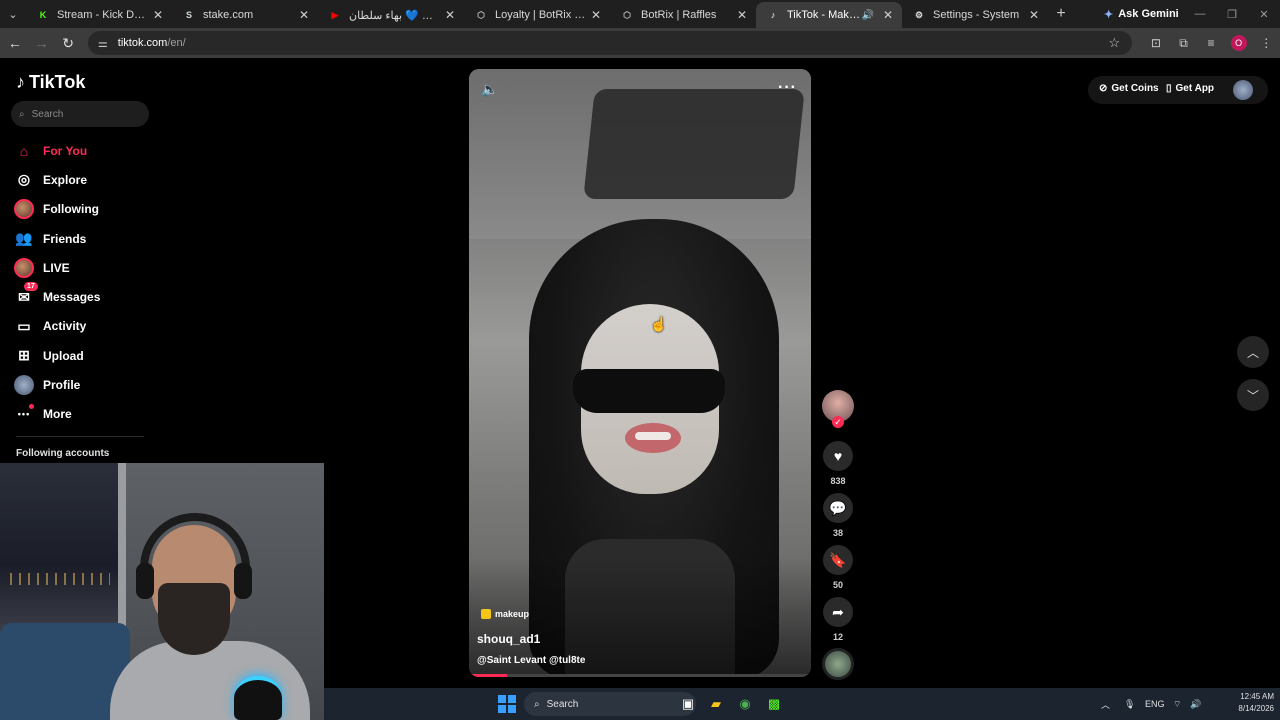 Image resolution: width=1280 pixels, height=720 pixels. I want to click on save-button: 🔖, so click(838, 560).